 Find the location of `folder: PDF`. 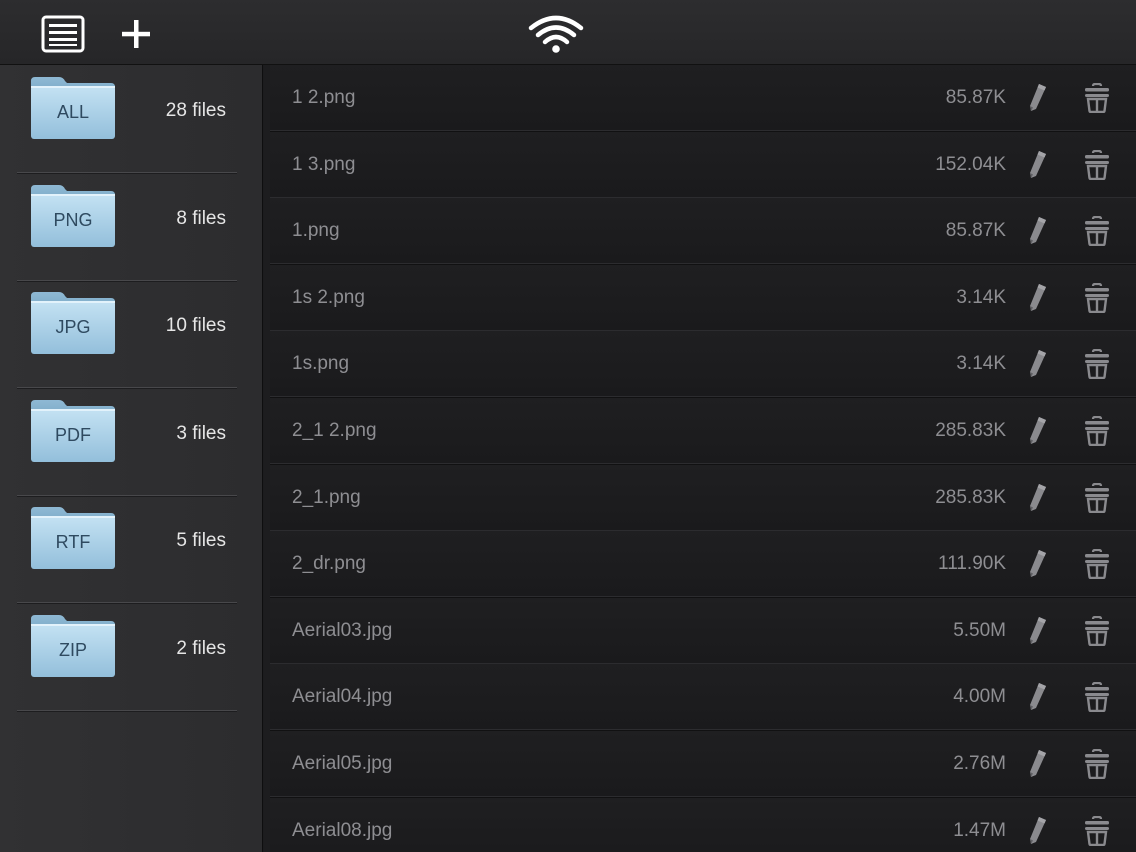

folder: PDF is located at coordinates (73, 431).